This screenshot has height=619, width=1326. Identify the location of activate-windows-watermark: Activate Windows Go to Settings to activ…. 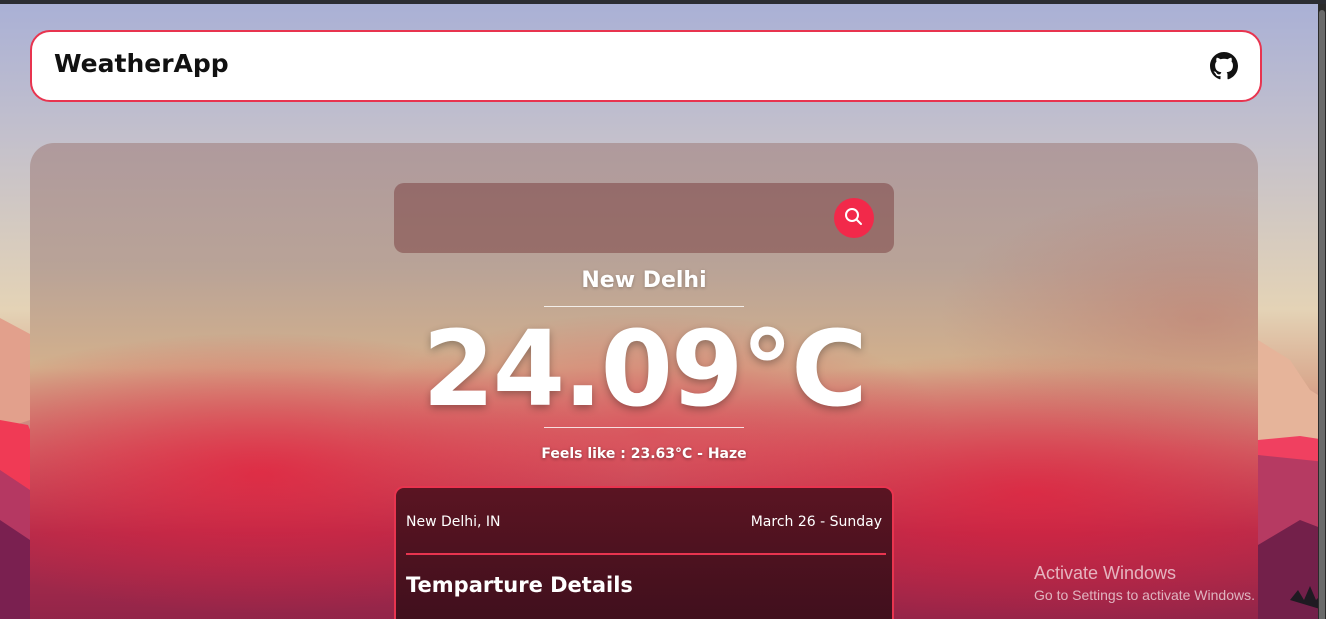
(1144, 583).